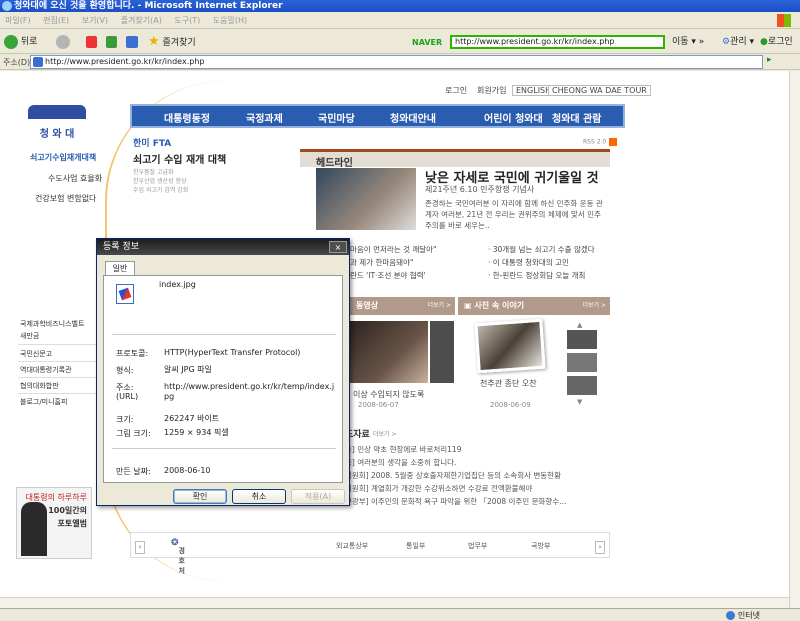 The image size is (800, 621). Describe the element at coordinates (442, 352) in the screenshot. I see `video-thumbnail-partial` at that location.